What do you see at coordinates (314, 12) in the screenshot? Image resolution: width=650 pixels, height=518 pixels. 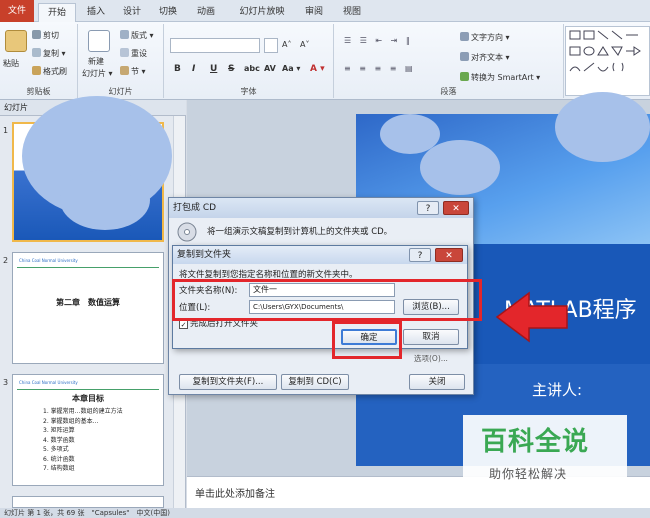 I see `tab-review: 审阅` at bounding box center [314, 12].